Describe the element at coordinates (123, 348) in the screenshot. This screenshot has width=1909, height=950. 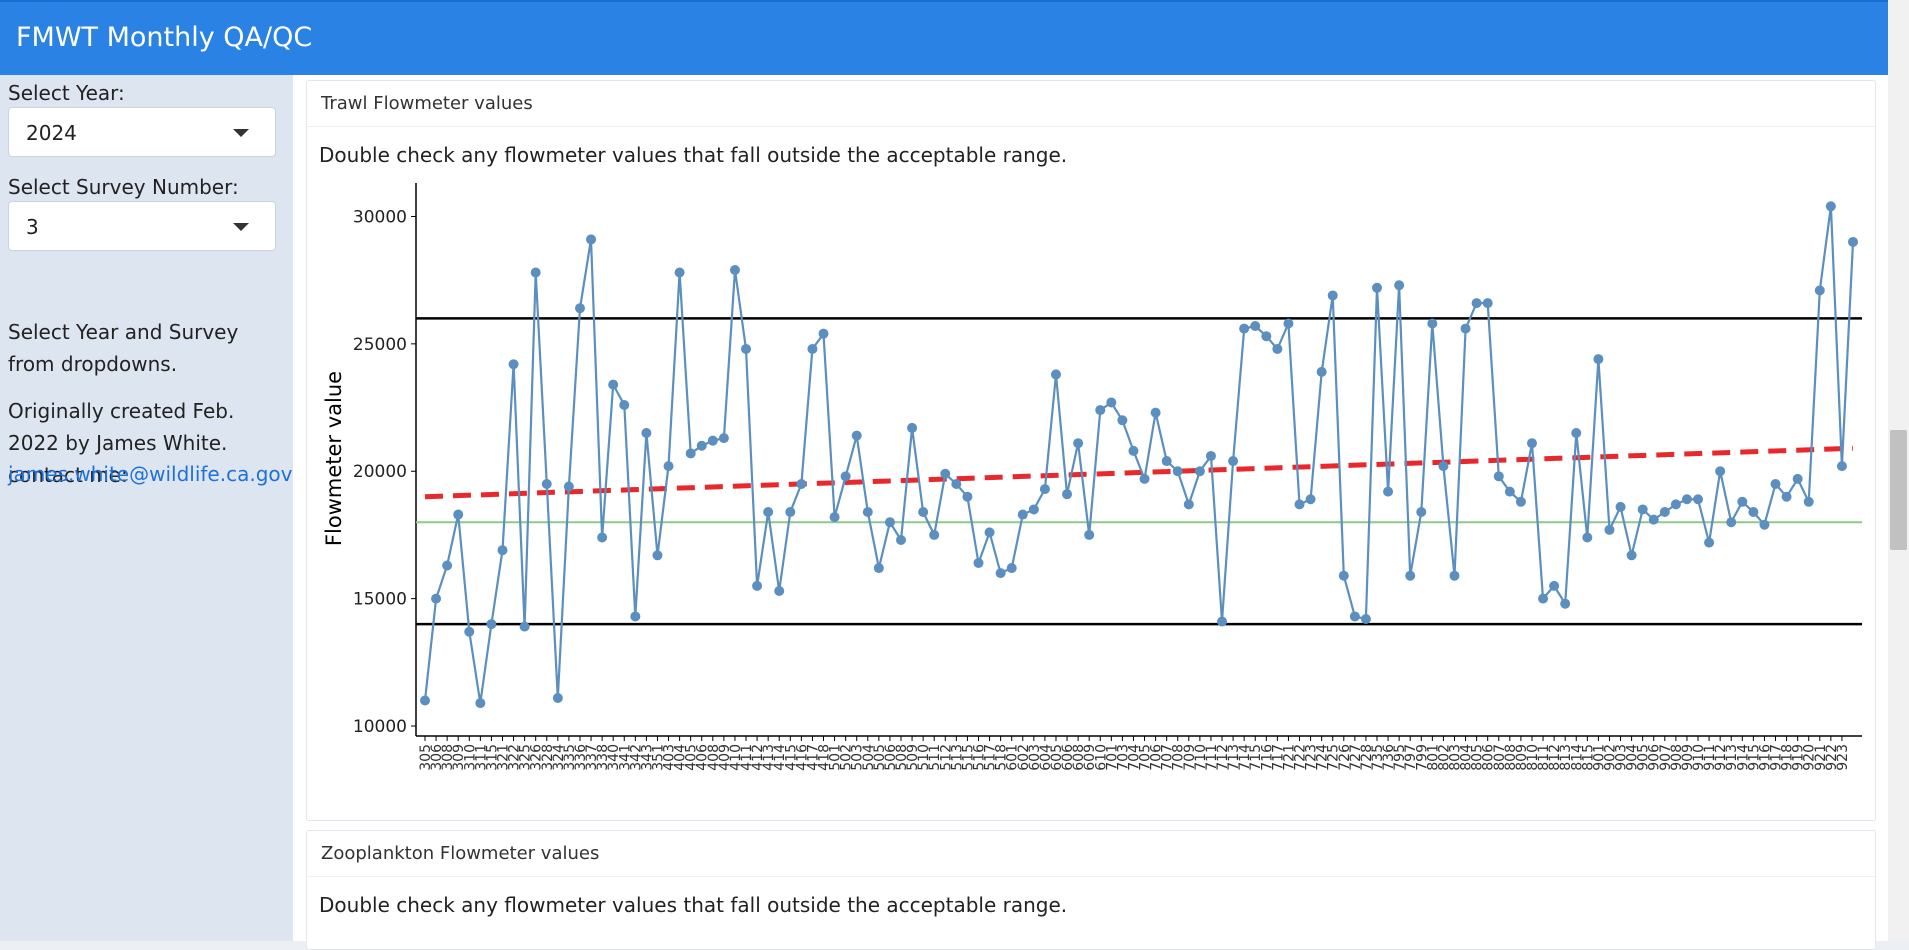
I see `instructions-text: Select Year and Survey from dropdowns.` at that location.